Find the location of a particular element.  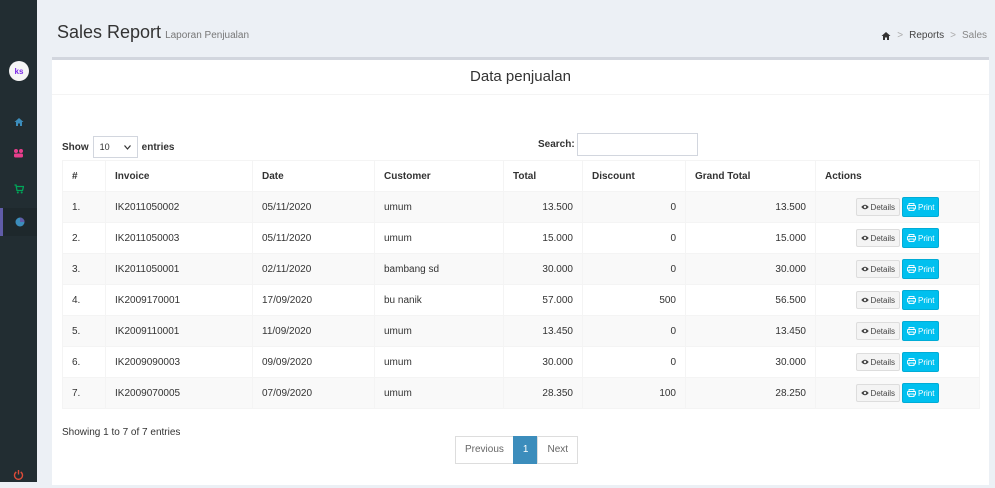

cart-icon is located at coordinates (19, 189).